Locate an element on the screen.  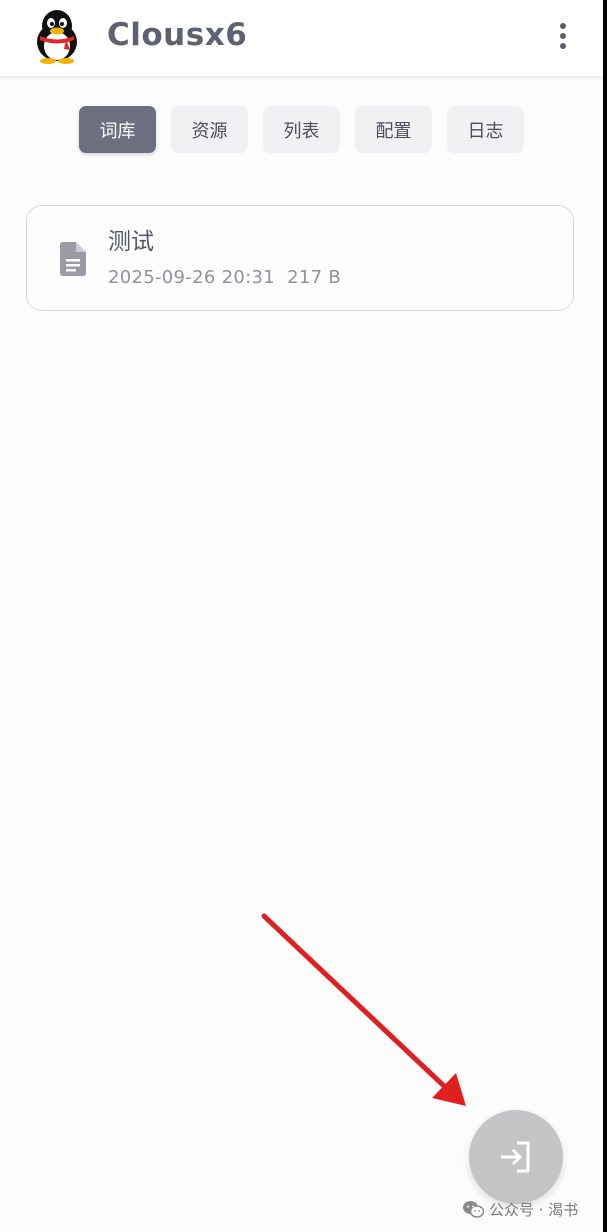
screen-edge is located at coordinates (605, 616).